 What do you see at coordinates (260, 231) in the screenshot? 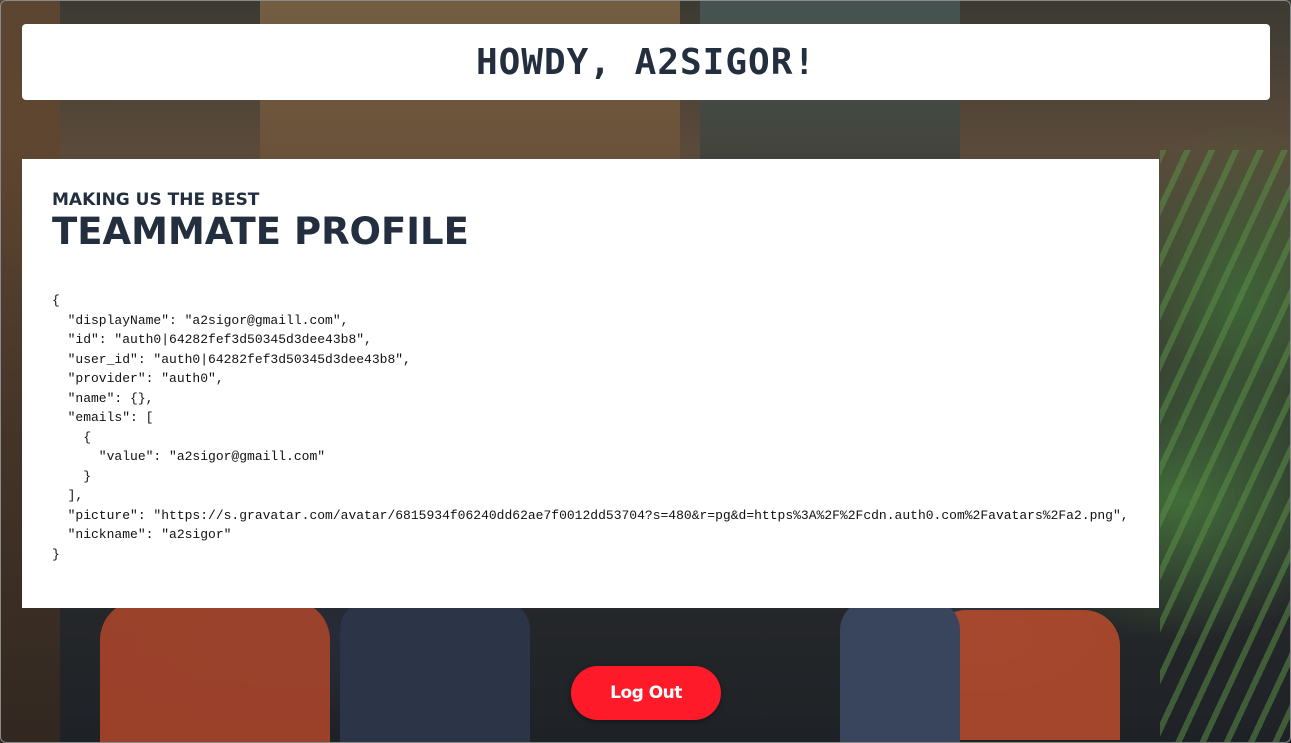
I see `profile-title: TEAMMATE PROFILE` at bounding box center [260, 231].